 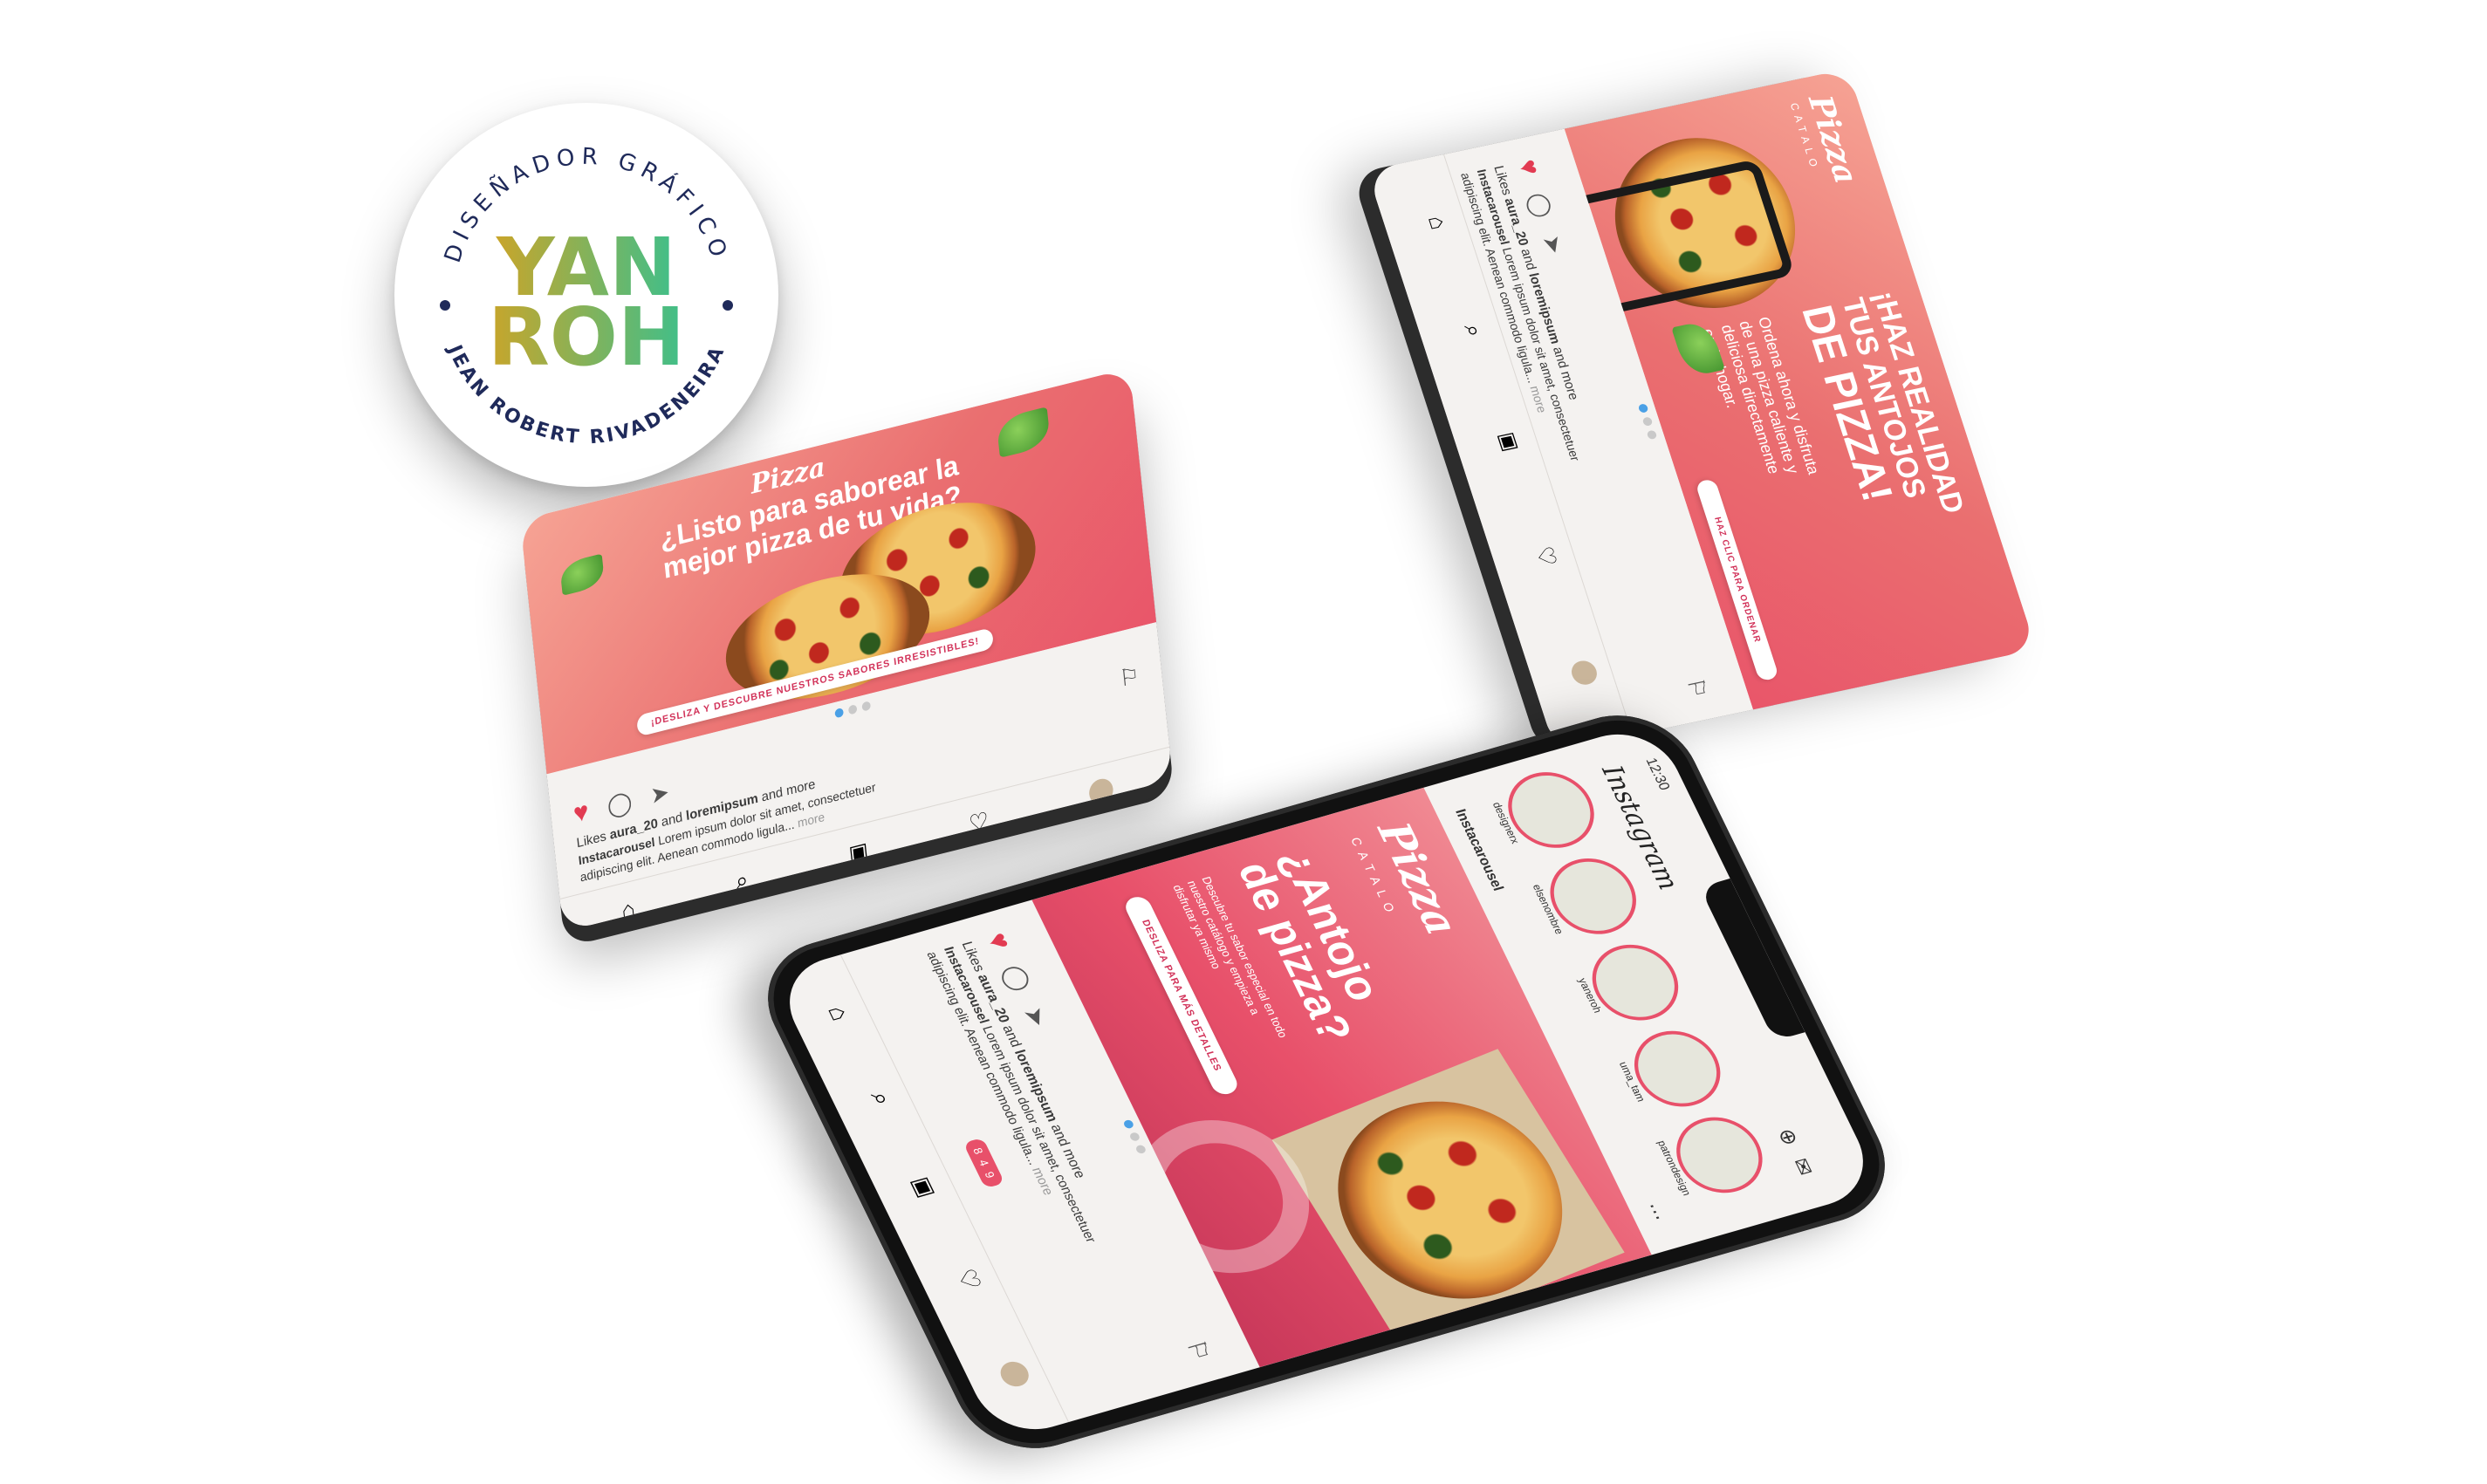 I want to click on story-item: patrondesign, so click(x=1714, y=1156).